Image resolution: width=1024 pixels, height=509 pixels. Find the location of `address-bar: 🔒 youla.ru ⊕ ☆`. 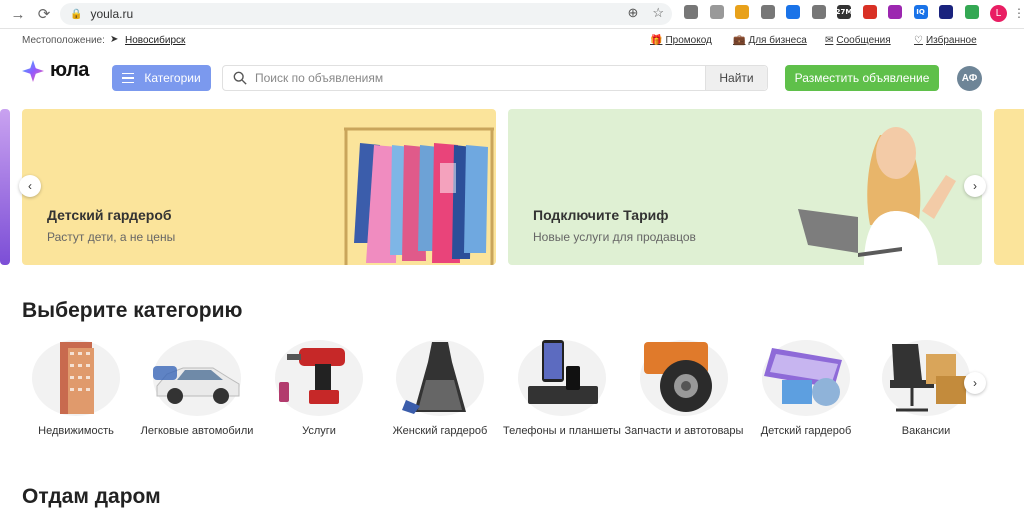

address-bar: 🔒 youla.ru ⊕ ☆ is located at coordinates (366, 14).